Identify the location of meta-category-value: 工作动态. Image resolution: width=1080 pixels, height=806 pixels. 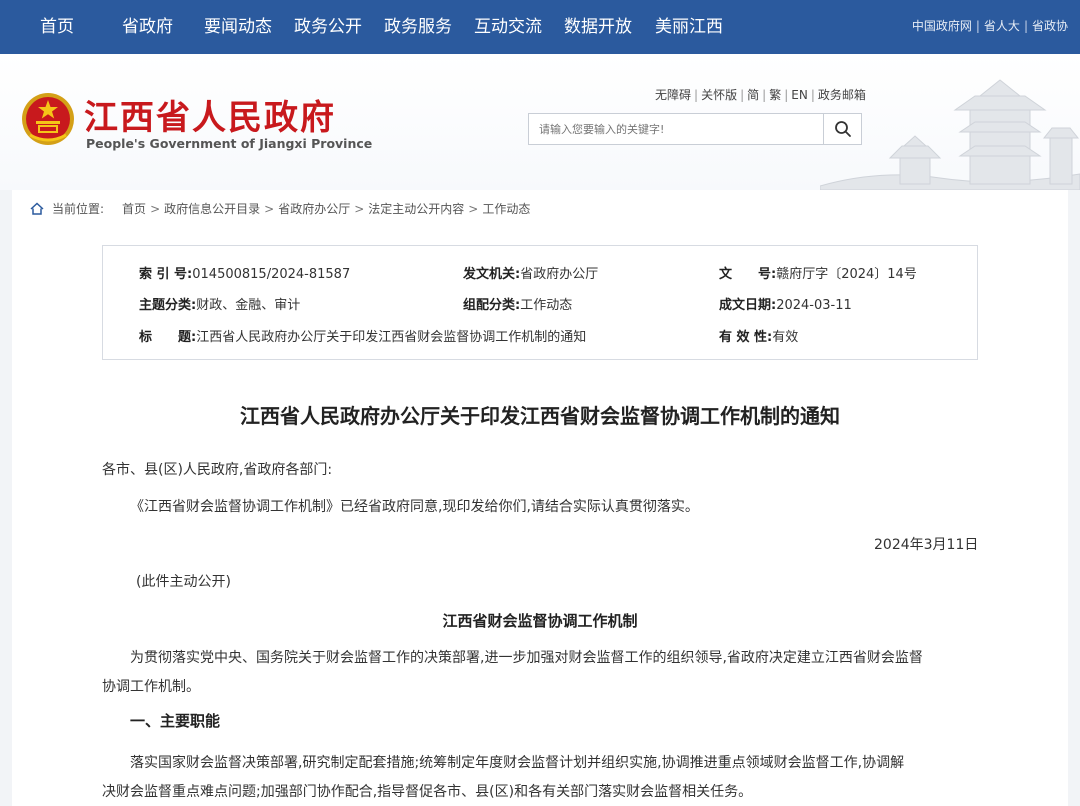
(546, 305).